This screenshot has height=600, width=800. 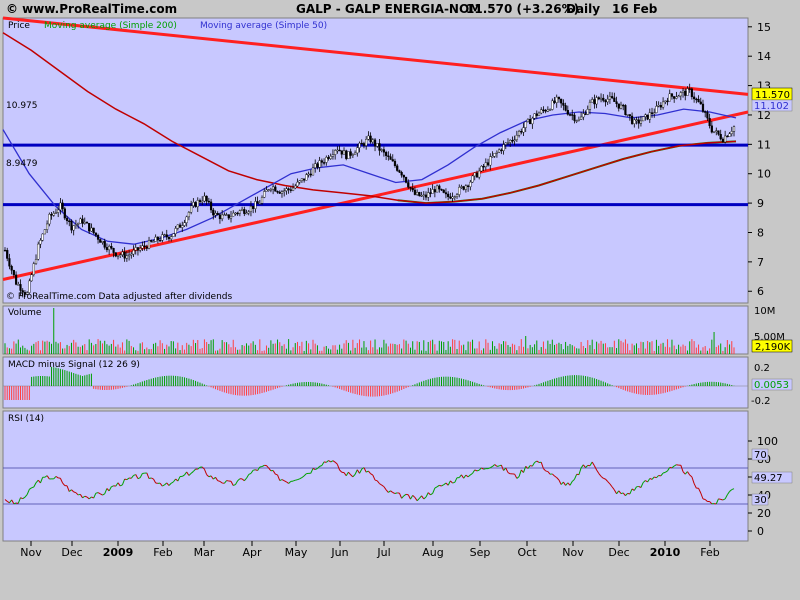 I want to click on legend-ma200: Moving average (Simple 200), so click(x=110, y=26).